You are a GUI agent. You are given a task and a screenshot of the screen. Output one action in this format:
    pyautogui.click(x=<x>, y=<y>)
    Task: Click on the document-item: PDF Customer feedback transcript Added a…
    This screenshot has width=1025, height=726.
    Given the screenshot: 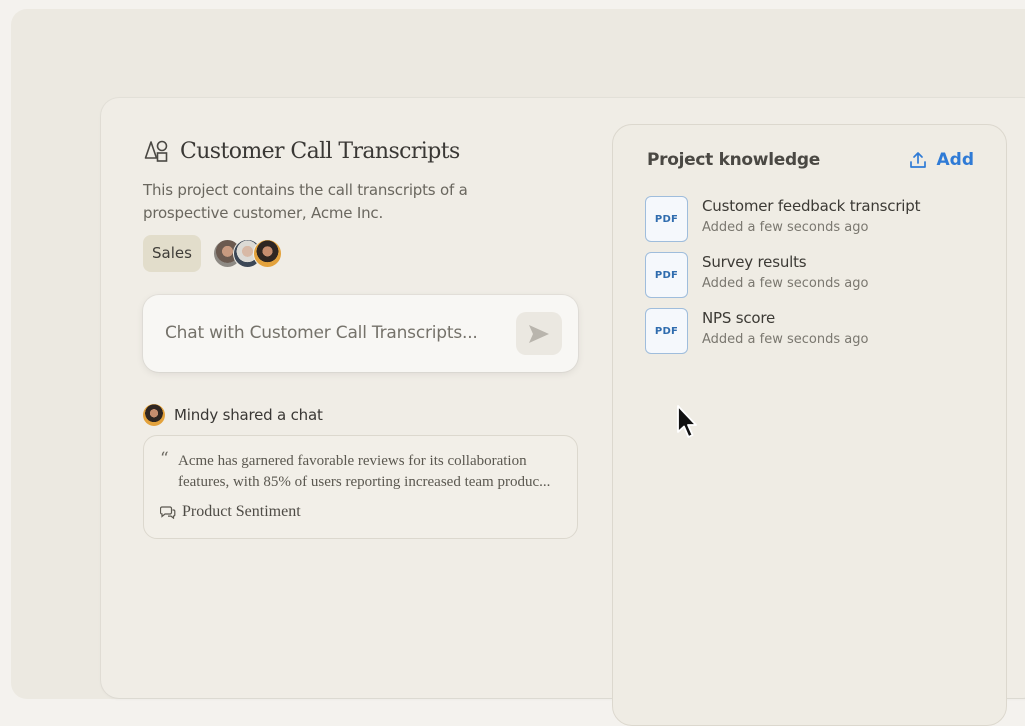 What is the action you would take?
    pyautogui.click(x=782, y=219)
    